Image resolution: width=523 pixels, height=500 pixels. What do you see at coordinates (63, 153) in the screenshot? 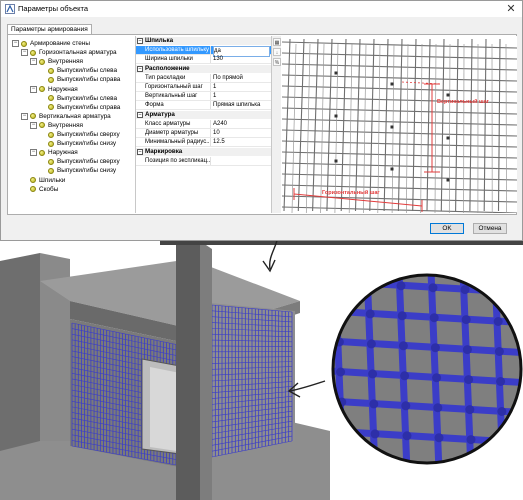
I see `tree-node-label: Наружная` at bounding box center [63, 153].